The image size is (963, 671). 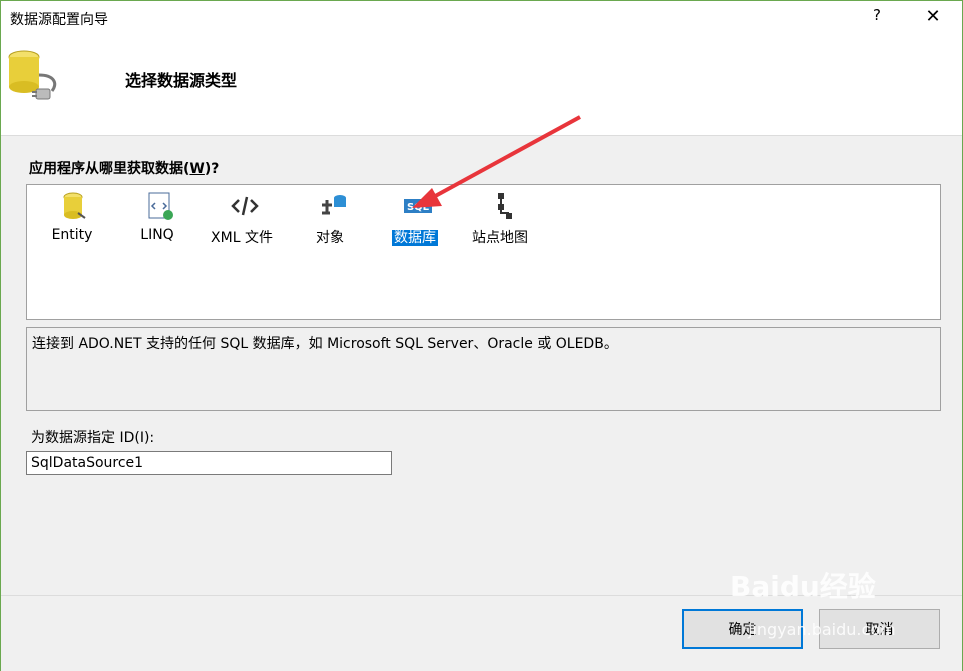 I want to click on window-title: 数据源配置向导, so click(x=59, y=20).